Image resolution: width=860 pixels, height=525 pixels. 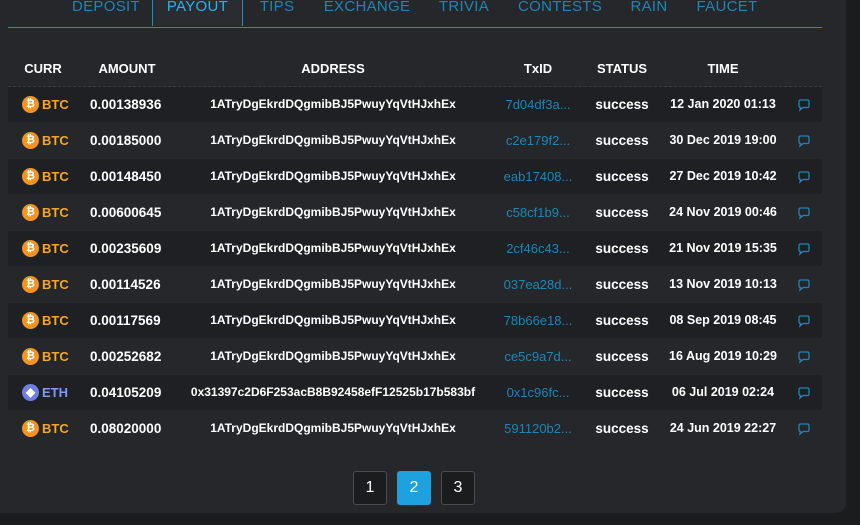 What do you see at coordinates (414, 488) in the screenshot?
I see `page-button-2: 2` at bounding box center [414, 488].